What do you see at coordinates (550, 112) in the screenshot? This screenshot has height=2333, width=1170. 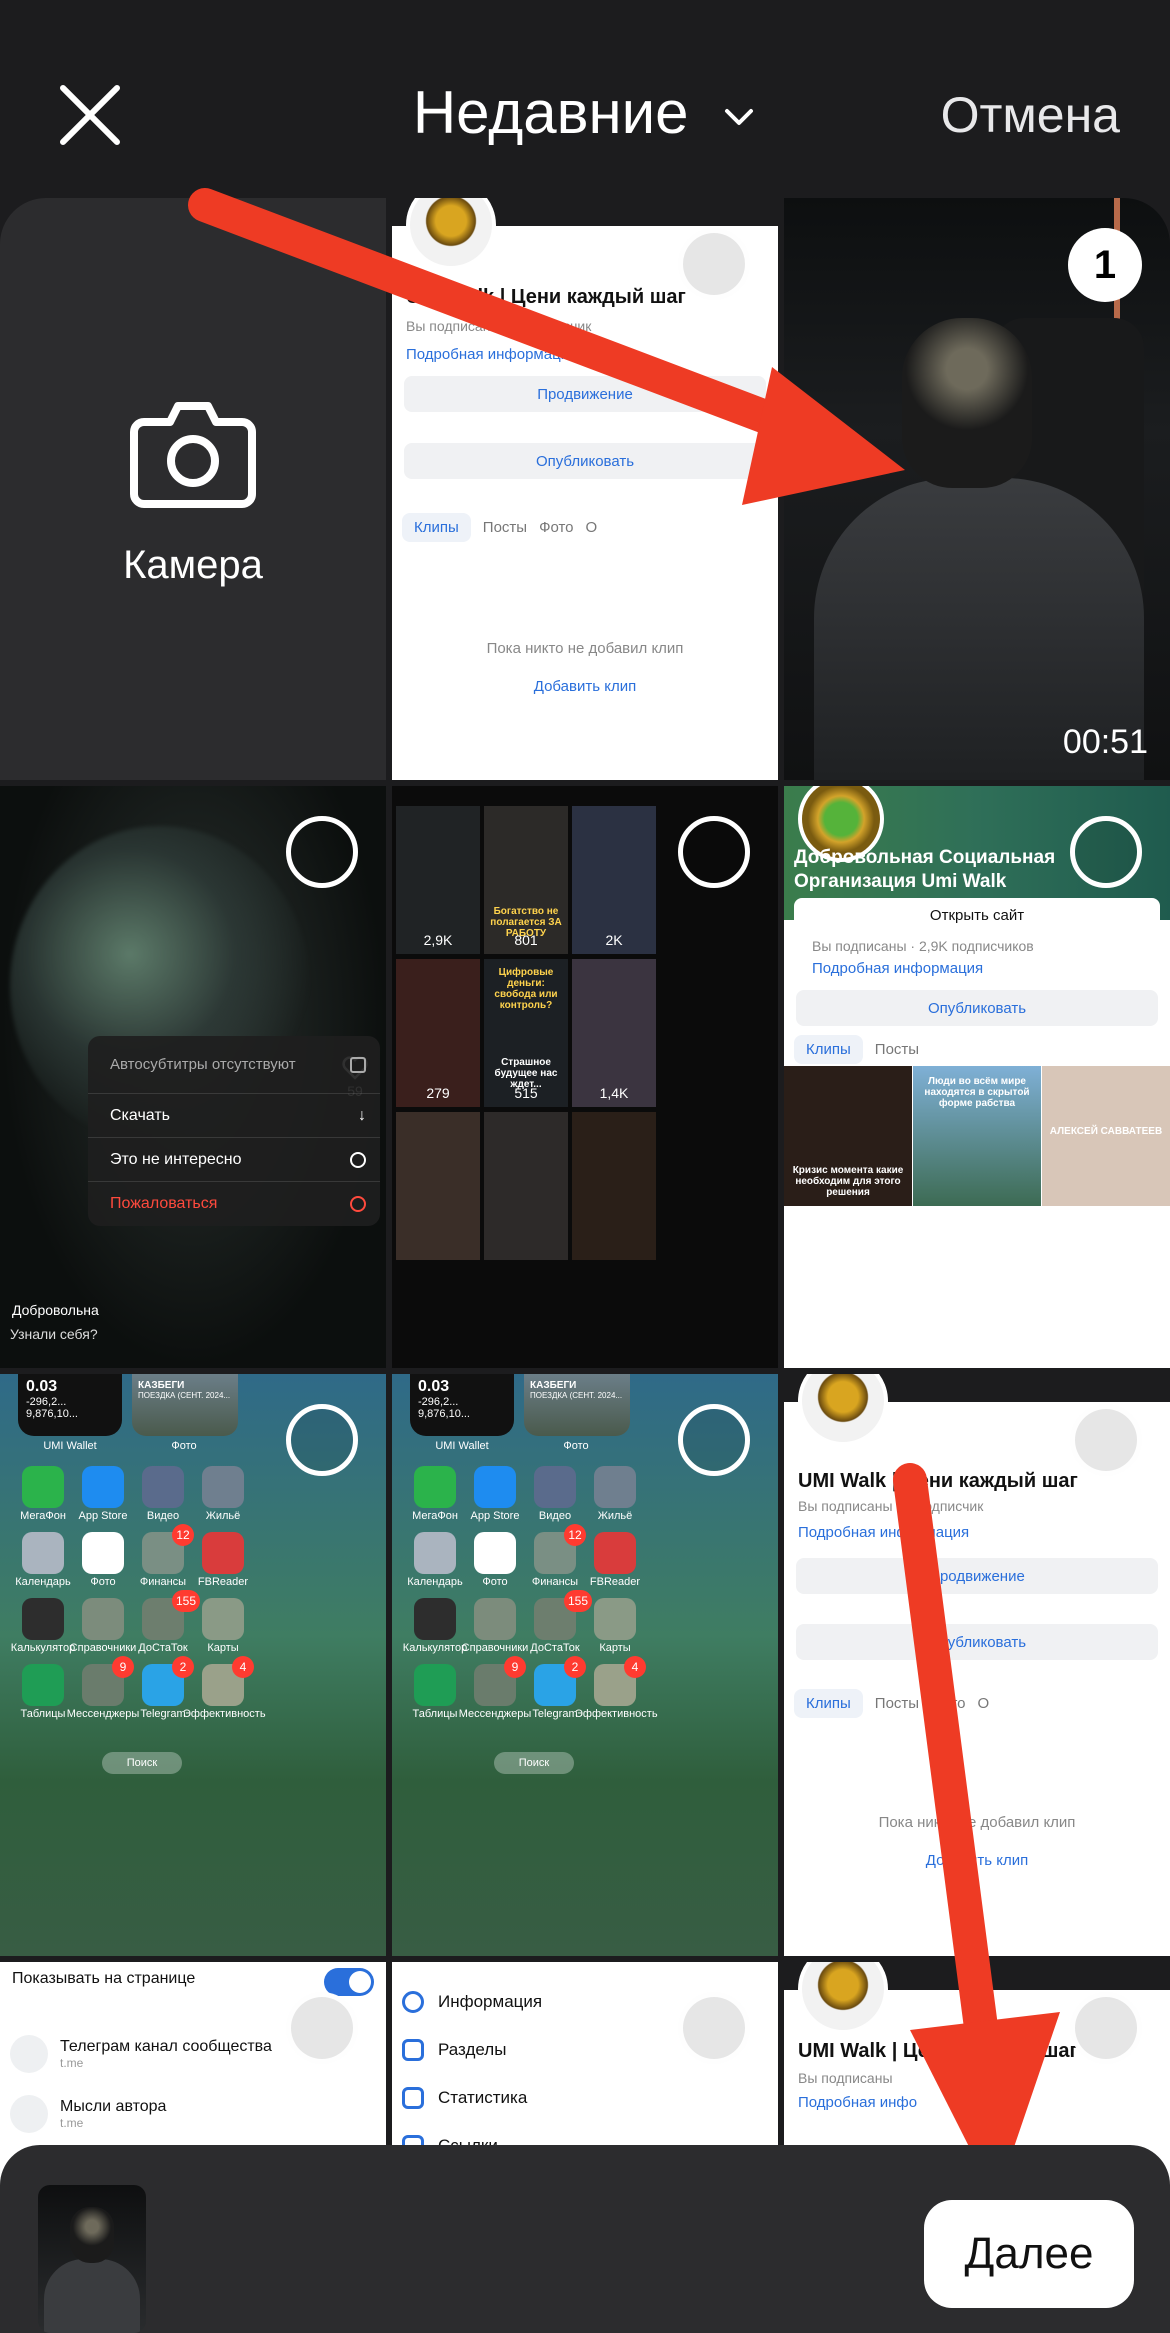 I see `album-title-text: Недавние` at bounding box center [550, 112].